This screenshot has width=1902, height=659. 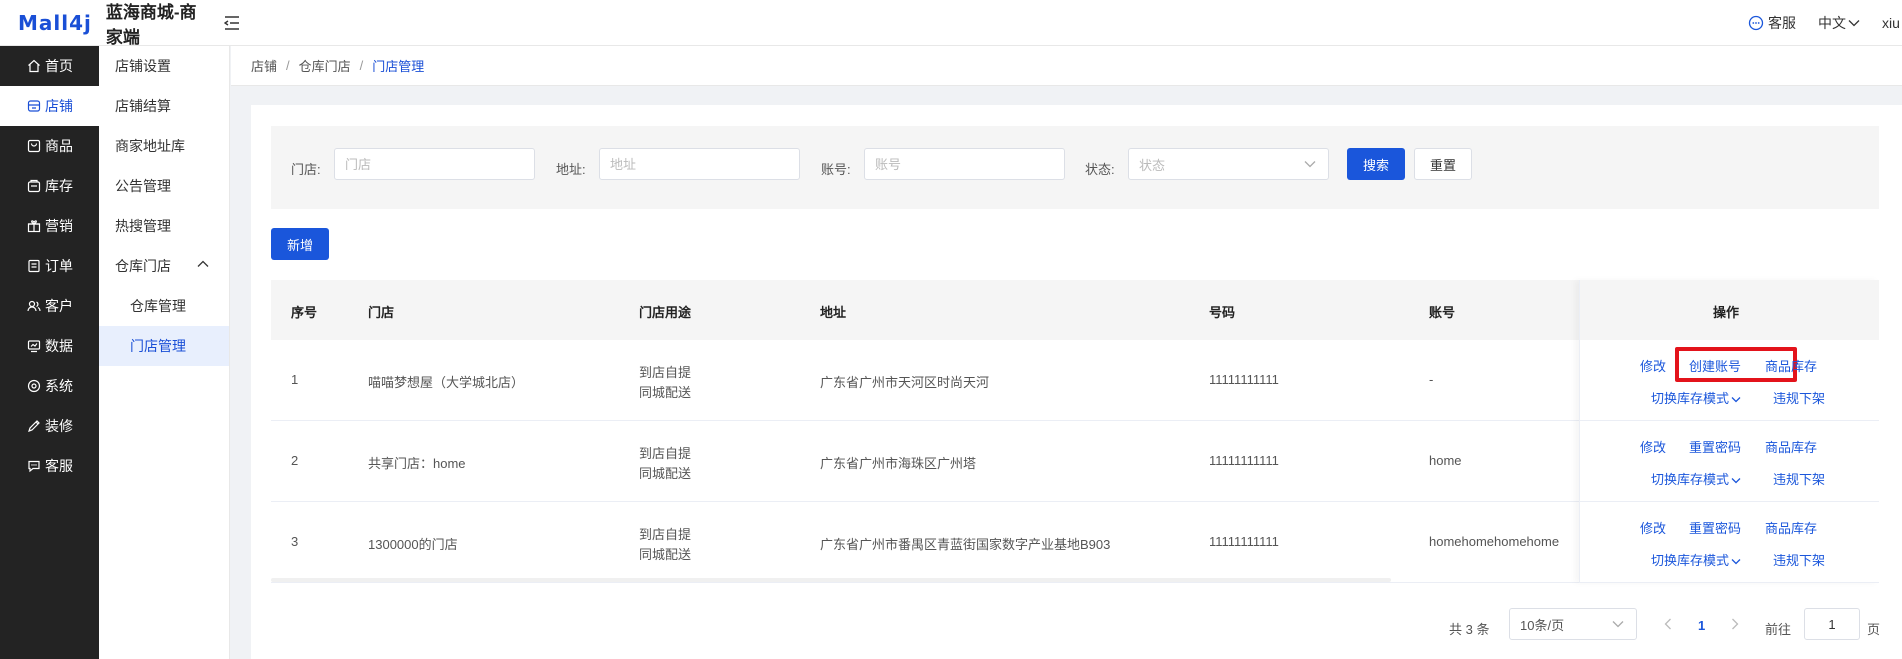 I want to click on table-horizontal-scrollbar, so click(x=831, y=580).